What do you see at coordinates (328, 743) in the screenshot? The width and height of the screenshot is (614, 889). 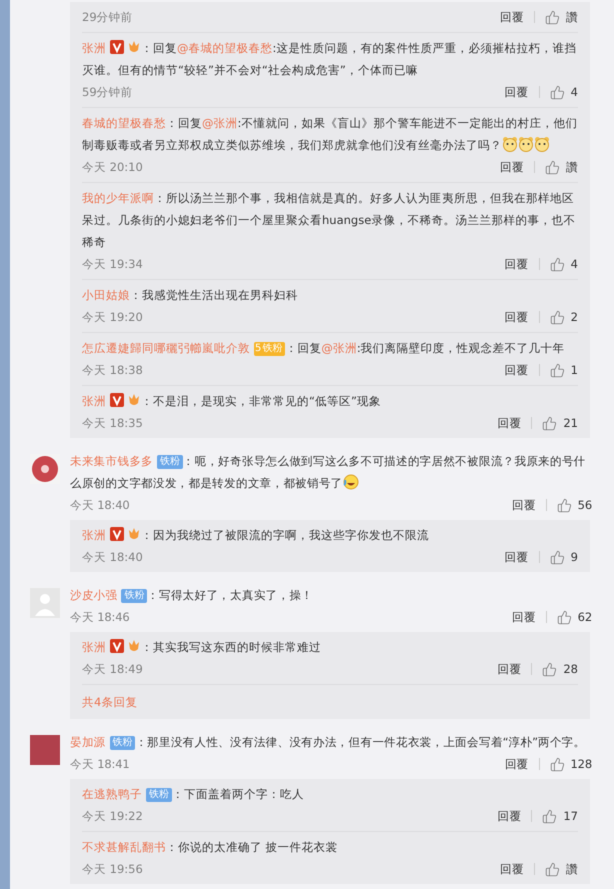 I see `comment-text: 晏加源 铁粉 ：那里没有人性、没有法律、没有办法，但有一件花衣裳，上面会写着“淳朴”两个字。` at bounding box center [328, 743].